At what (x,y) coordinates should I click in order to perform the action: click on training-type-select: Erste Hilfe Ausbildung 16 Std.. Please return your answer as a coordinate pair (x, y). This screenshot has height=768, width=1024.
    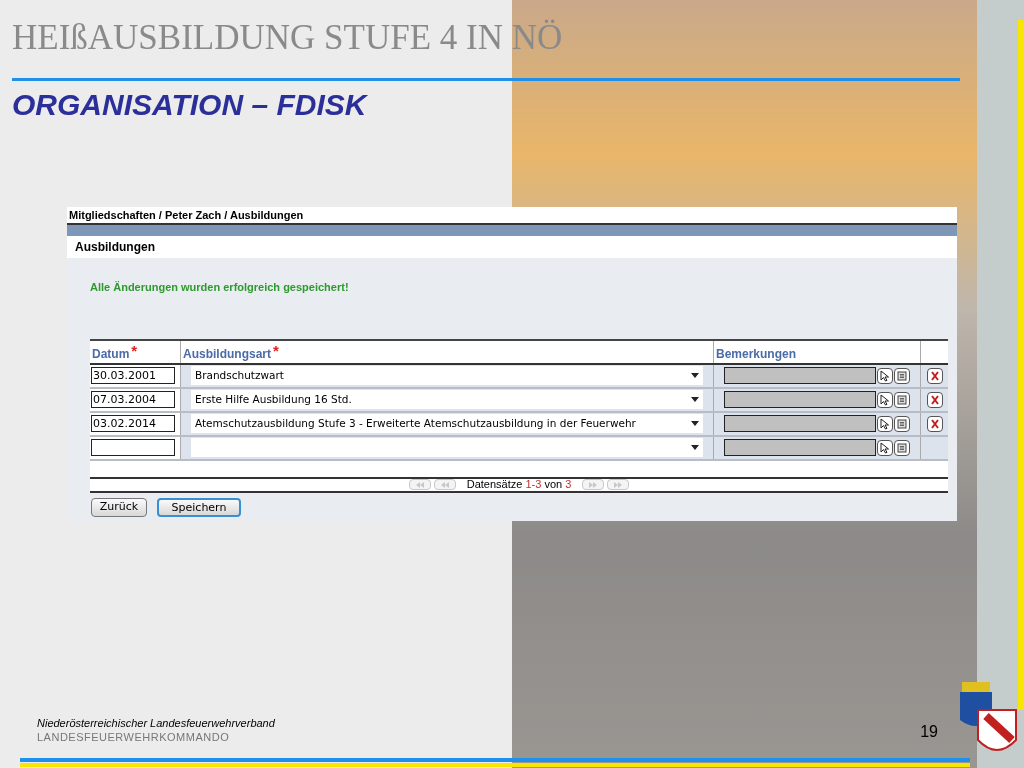
    Looking at the image, I should click on (447, 399).